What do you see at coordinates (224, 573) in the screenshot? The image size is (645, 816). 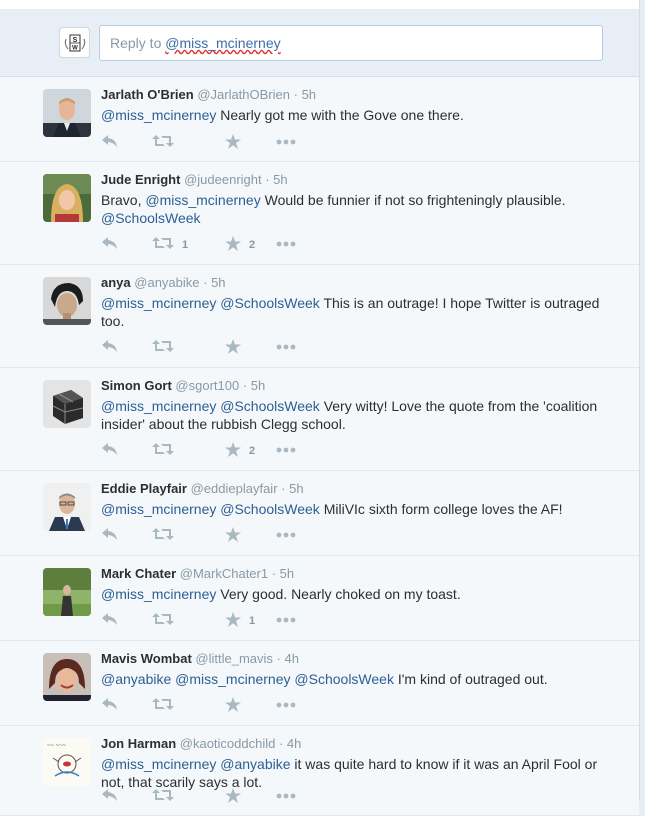 I see `screen-name: @MarkChater1` at bounding box center [224, 573].